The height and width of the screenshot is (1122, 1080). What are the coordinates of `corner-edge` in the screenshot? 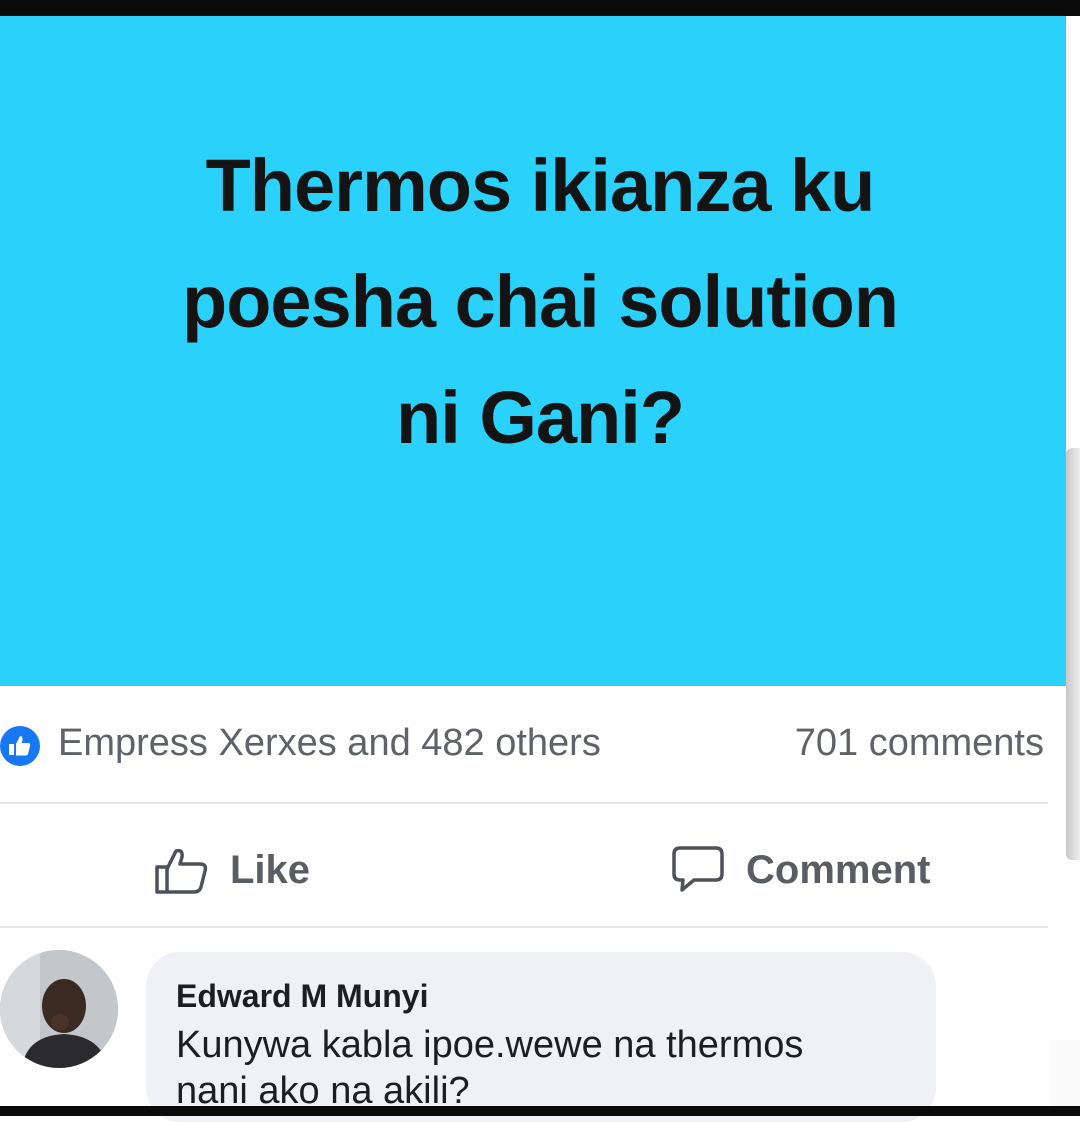 It's located at (1065, 1073).